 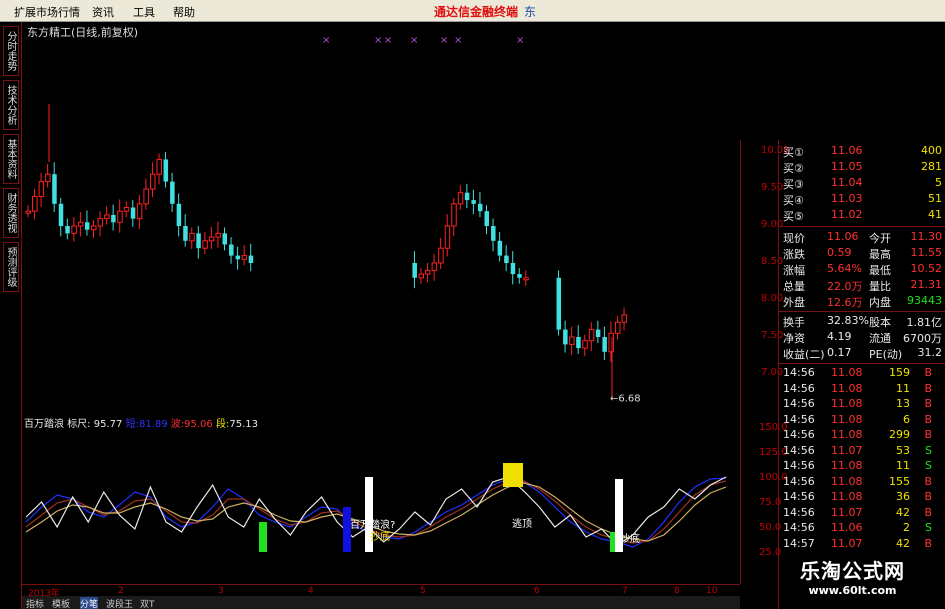 I want to click on trade-row: 14:56 11.07 42 B, so click(x=862, y=513).